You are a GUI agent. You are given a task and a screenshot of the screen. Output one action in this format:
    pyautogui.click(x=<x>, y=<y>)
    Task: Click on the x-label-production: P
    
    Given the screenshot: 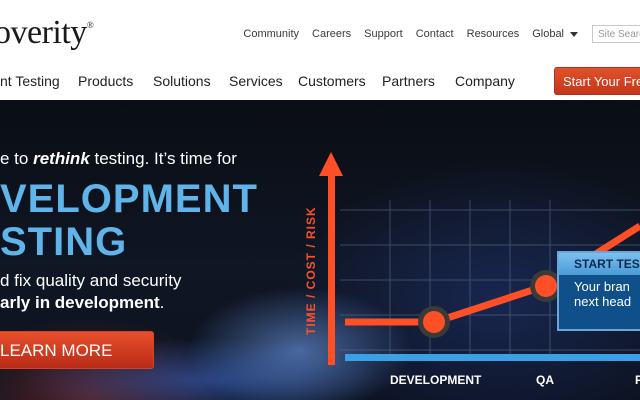 What is the action you would take?
    pyautogui.click(x=637, y=380)
    